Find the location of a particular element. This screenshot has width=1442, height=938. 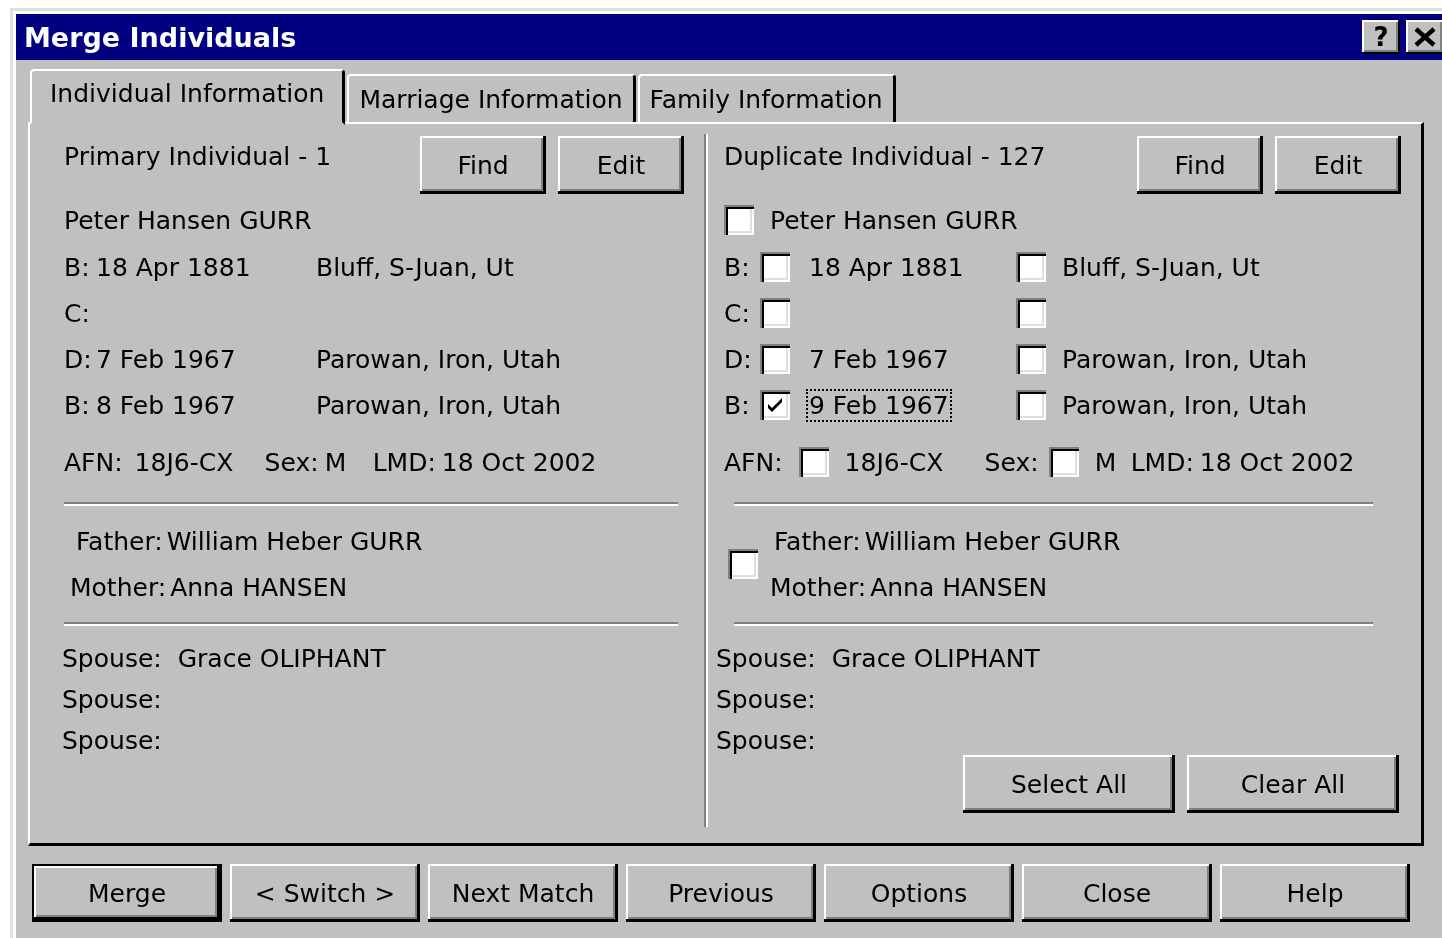

tab: Family Information is located at coordinates (766, 98).